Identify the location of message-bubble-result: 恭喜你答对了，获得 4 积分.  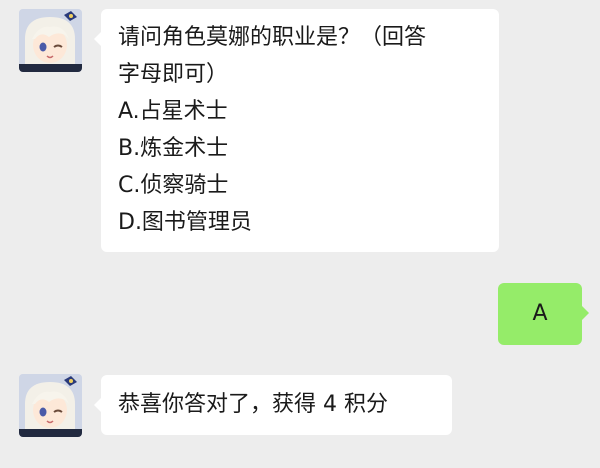
(273, 405).